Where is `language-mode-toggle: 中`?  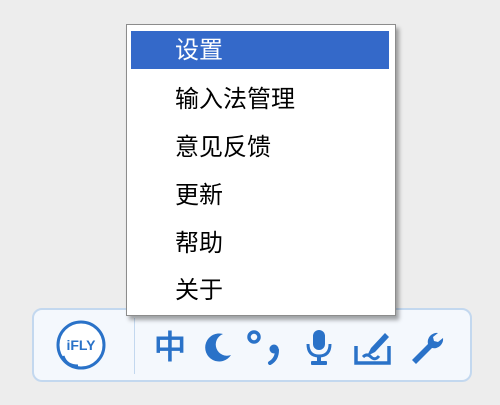 language-mode-toggle: 中 is located at coordinates (170, 347).